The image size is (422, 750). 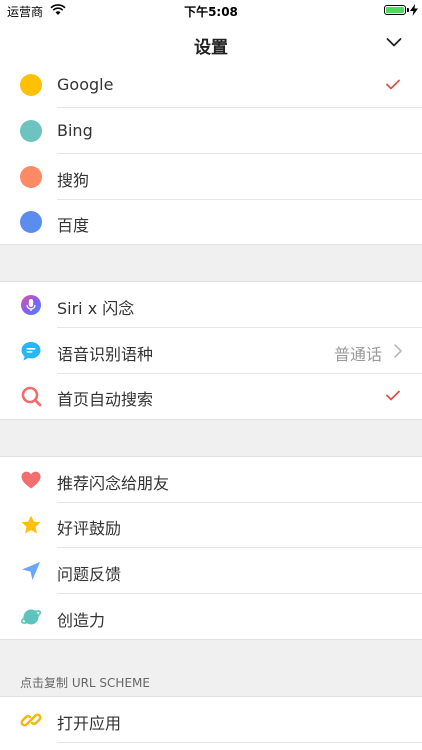 What do you see at coordinates (96, 308) in the screenshot?
I see `siri-label: Siri x 闪念` at bounding box center [96, 308].